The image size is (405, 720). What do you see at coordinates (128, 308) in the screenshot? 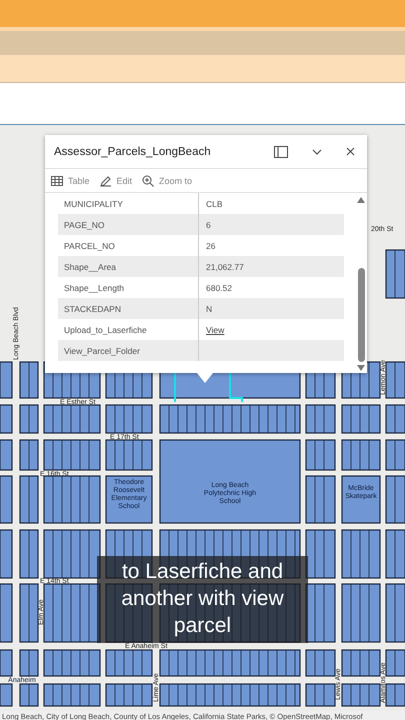
I see `field-name: STACKEDAPN` at bounding box center [128, 308].